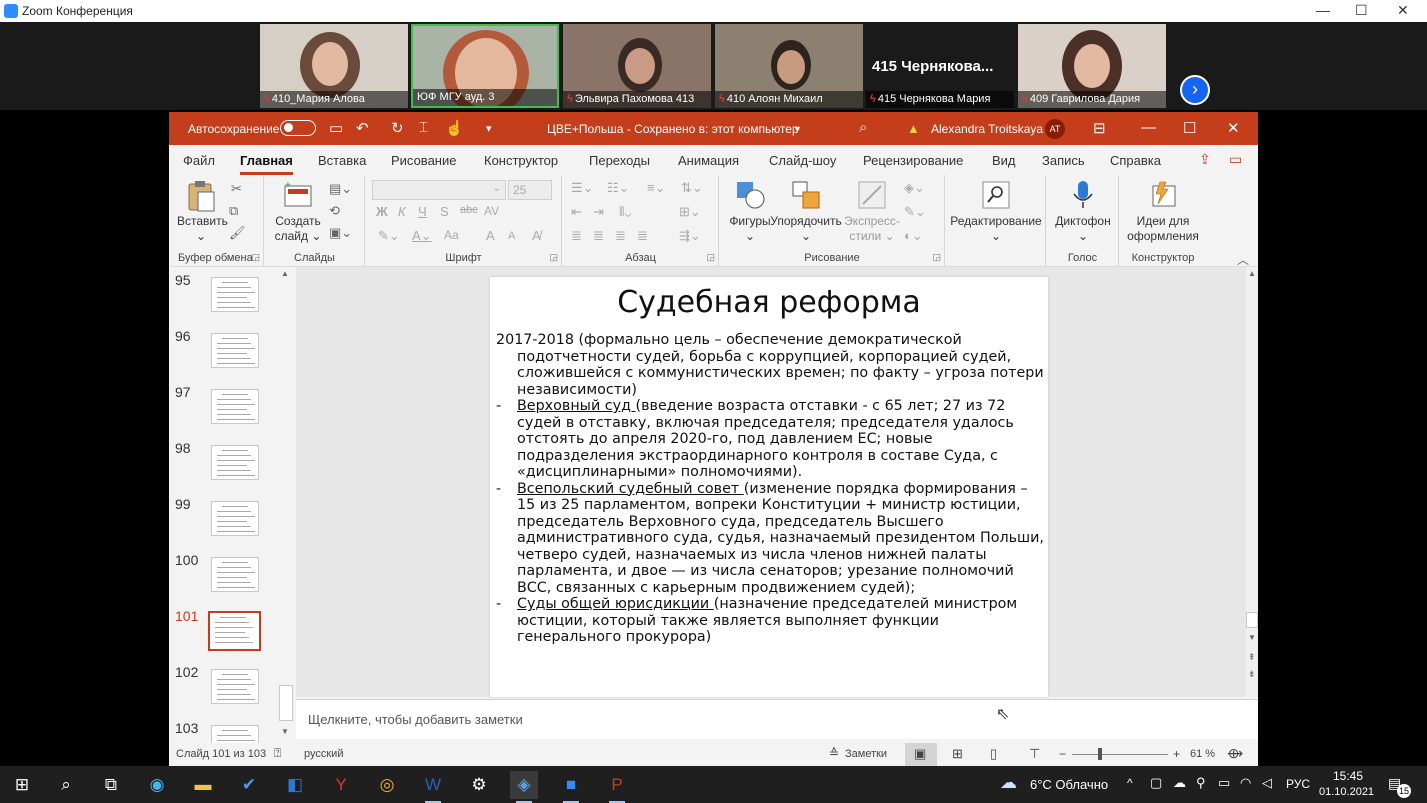  What do you see at coordinates (1135, 160) in the screenshot?
I see `tab-help: Справка` at bounding box center [1135, 160].